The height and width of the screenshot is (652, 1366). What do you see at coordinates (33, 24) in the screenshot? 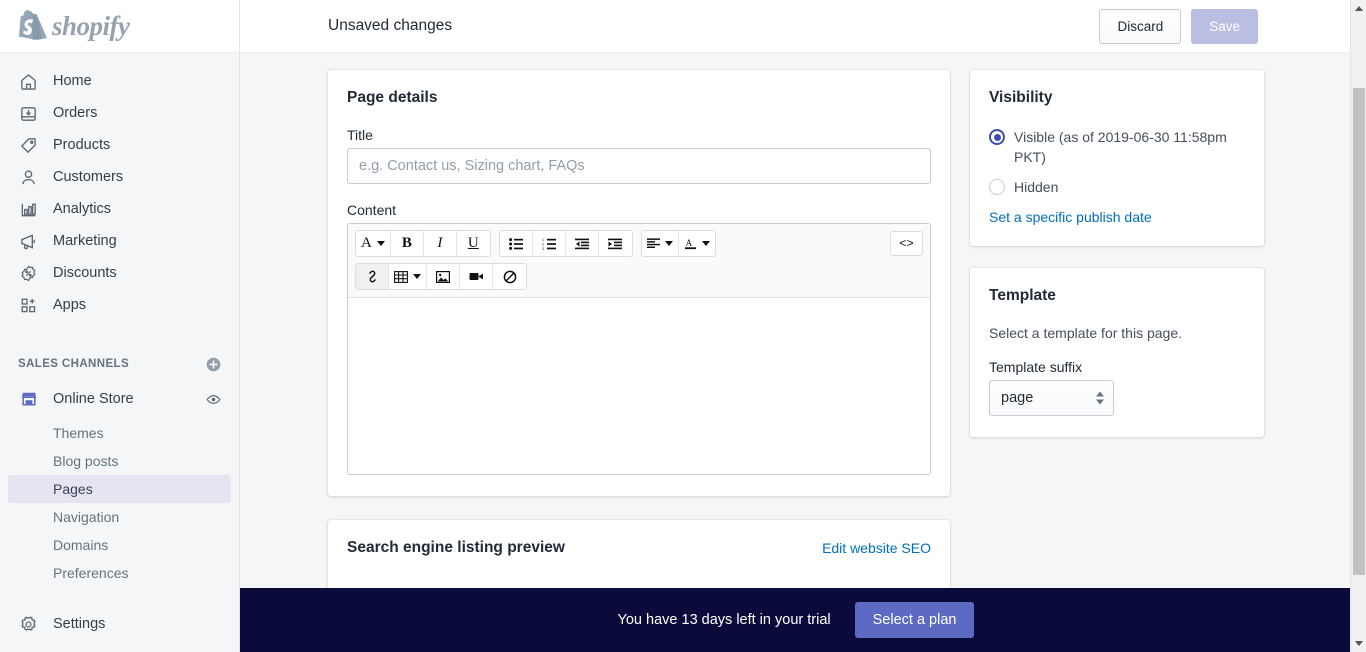
I see `shopify-bag-icon` at bounding box center [33, 24].